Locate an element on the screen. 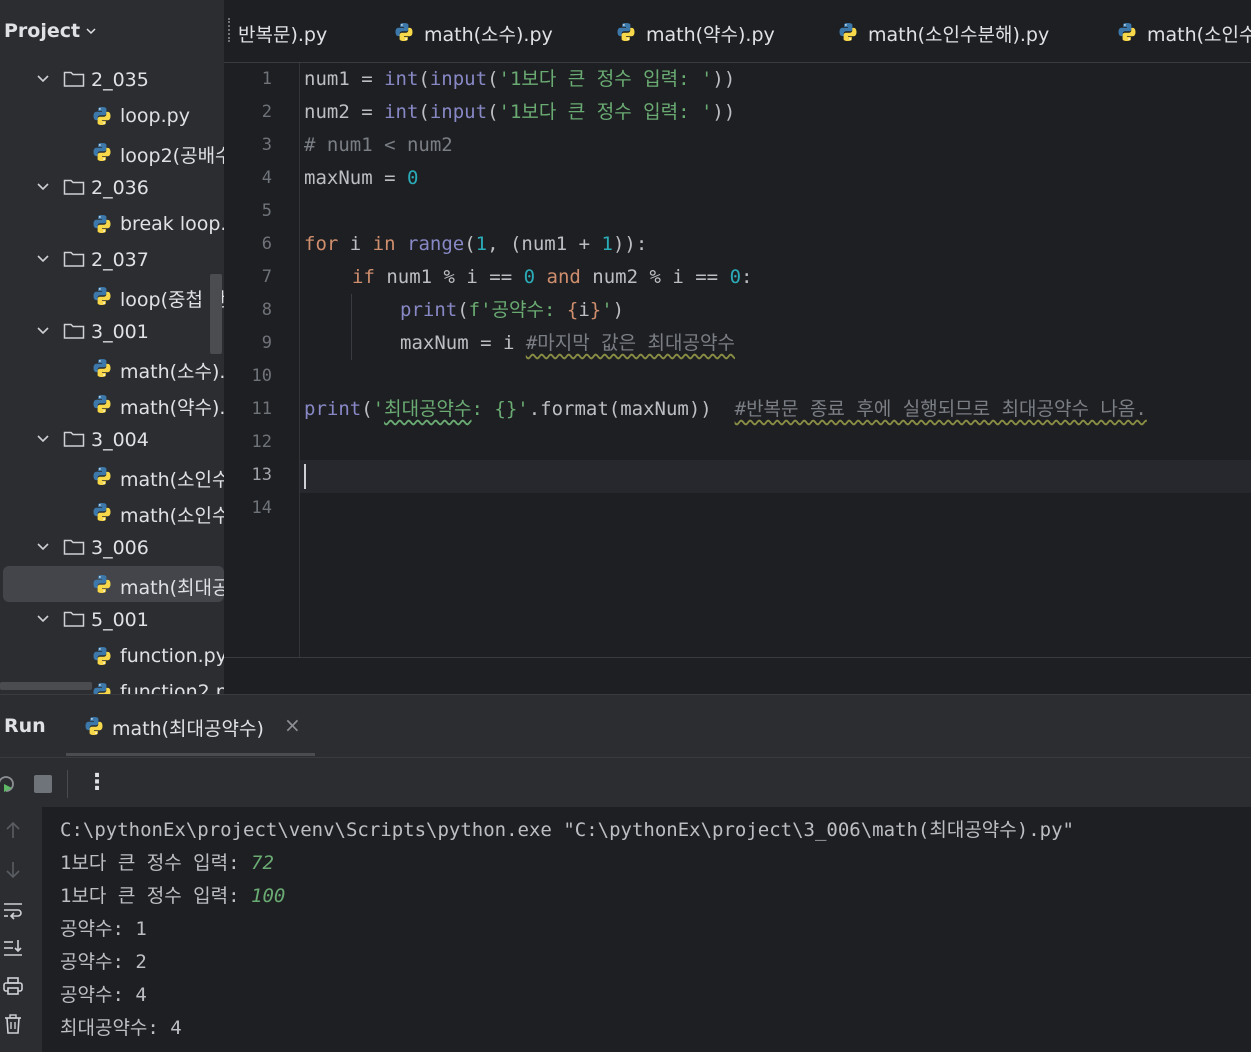  tree-folder-row: 2_035 is located at coordinates (112, 80).